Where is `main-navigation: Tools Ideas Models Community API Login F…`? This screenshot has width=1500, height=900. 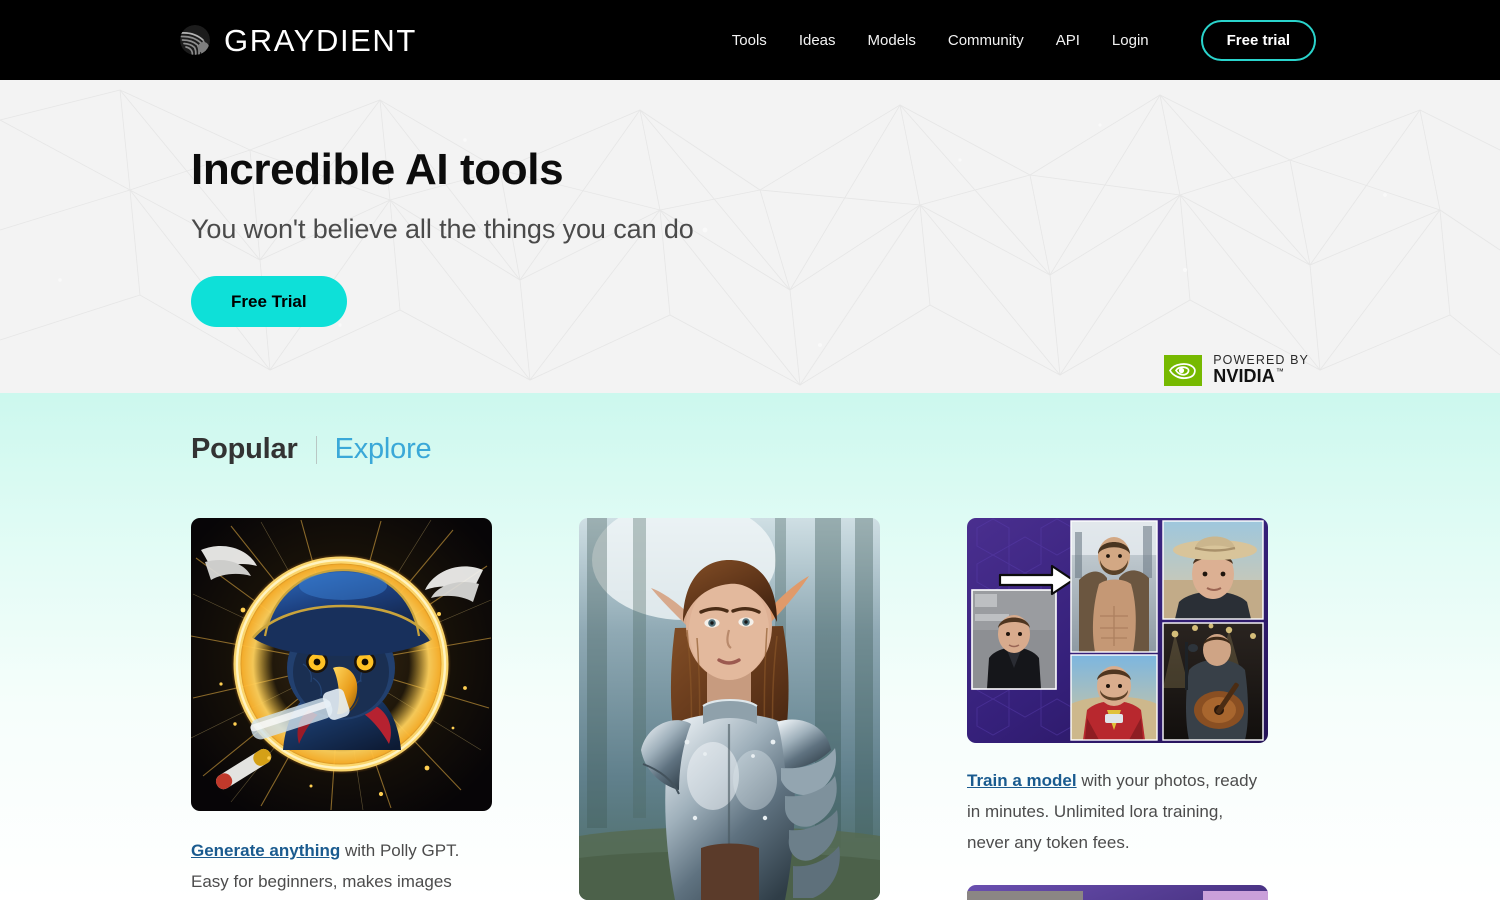 main-navigation: Tools Ideas Models Community API Login F… is located at coordinates (1016, 40).